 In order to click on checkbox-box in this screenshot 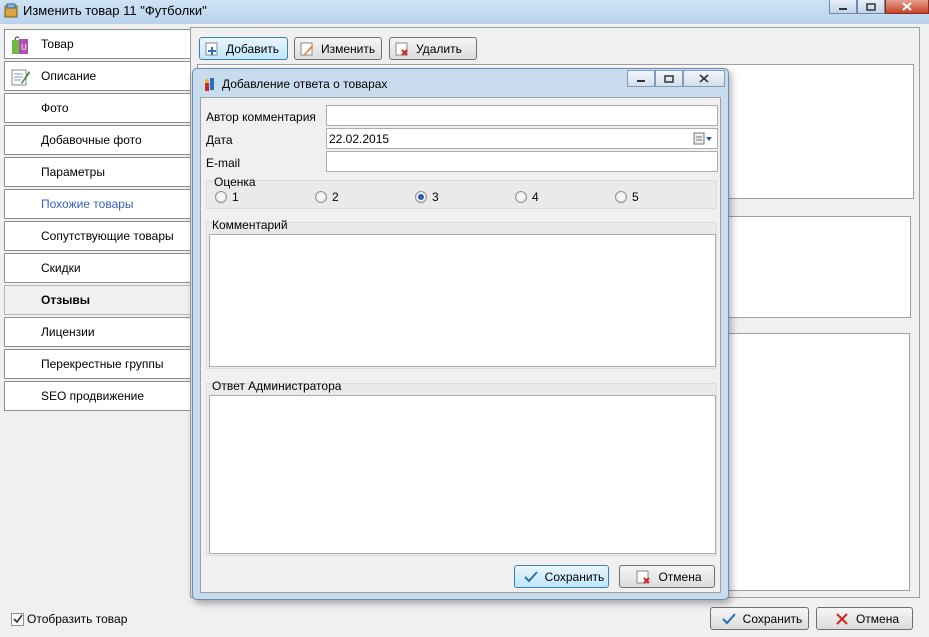, I will do `click(17, 619)`.